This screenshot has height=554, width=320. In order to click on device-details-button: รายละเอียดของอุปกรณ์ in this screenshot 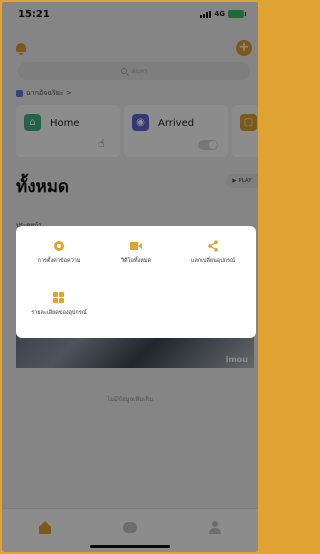, I will do `click(59, 304)`.